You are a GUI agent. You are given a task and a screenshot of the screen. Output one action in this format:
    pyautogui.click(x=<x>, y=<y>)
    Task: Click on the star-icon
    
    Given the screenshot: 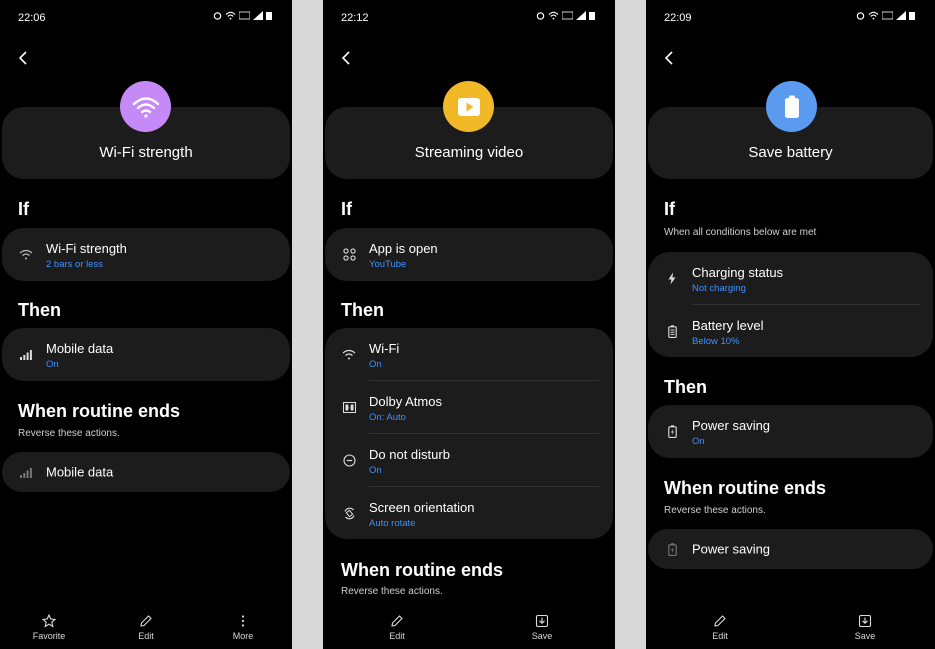 What is the action you would take?
    pyautogui.click(x=49, y=621)
    